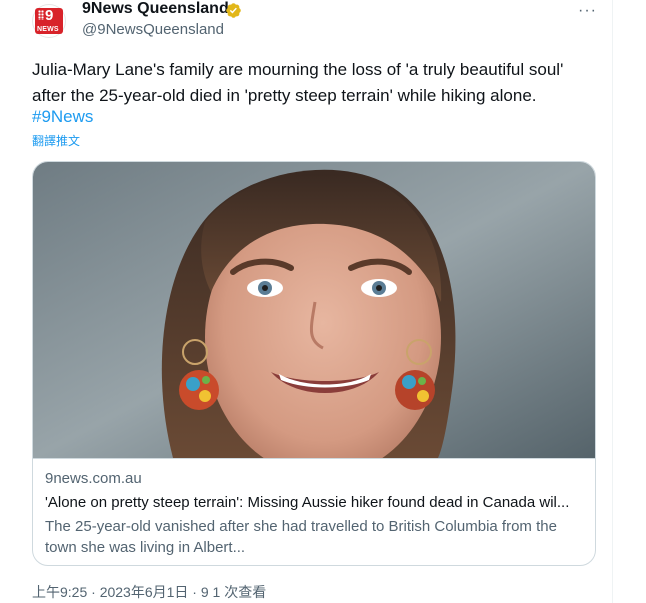 The height and width of the screenshot is (603, 646). Describe the element at coordinates (48, 29) in the screenshot. I see `logo-text: NEWS` at that location.